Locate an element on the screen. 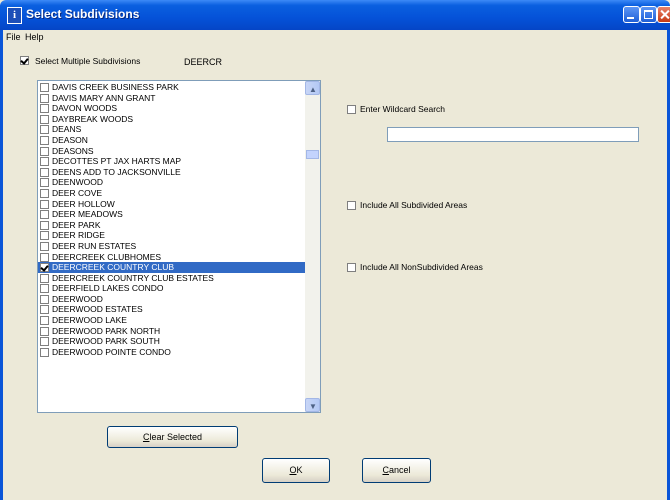  cancel-button: Cancel is located at coordinates (396, 470).